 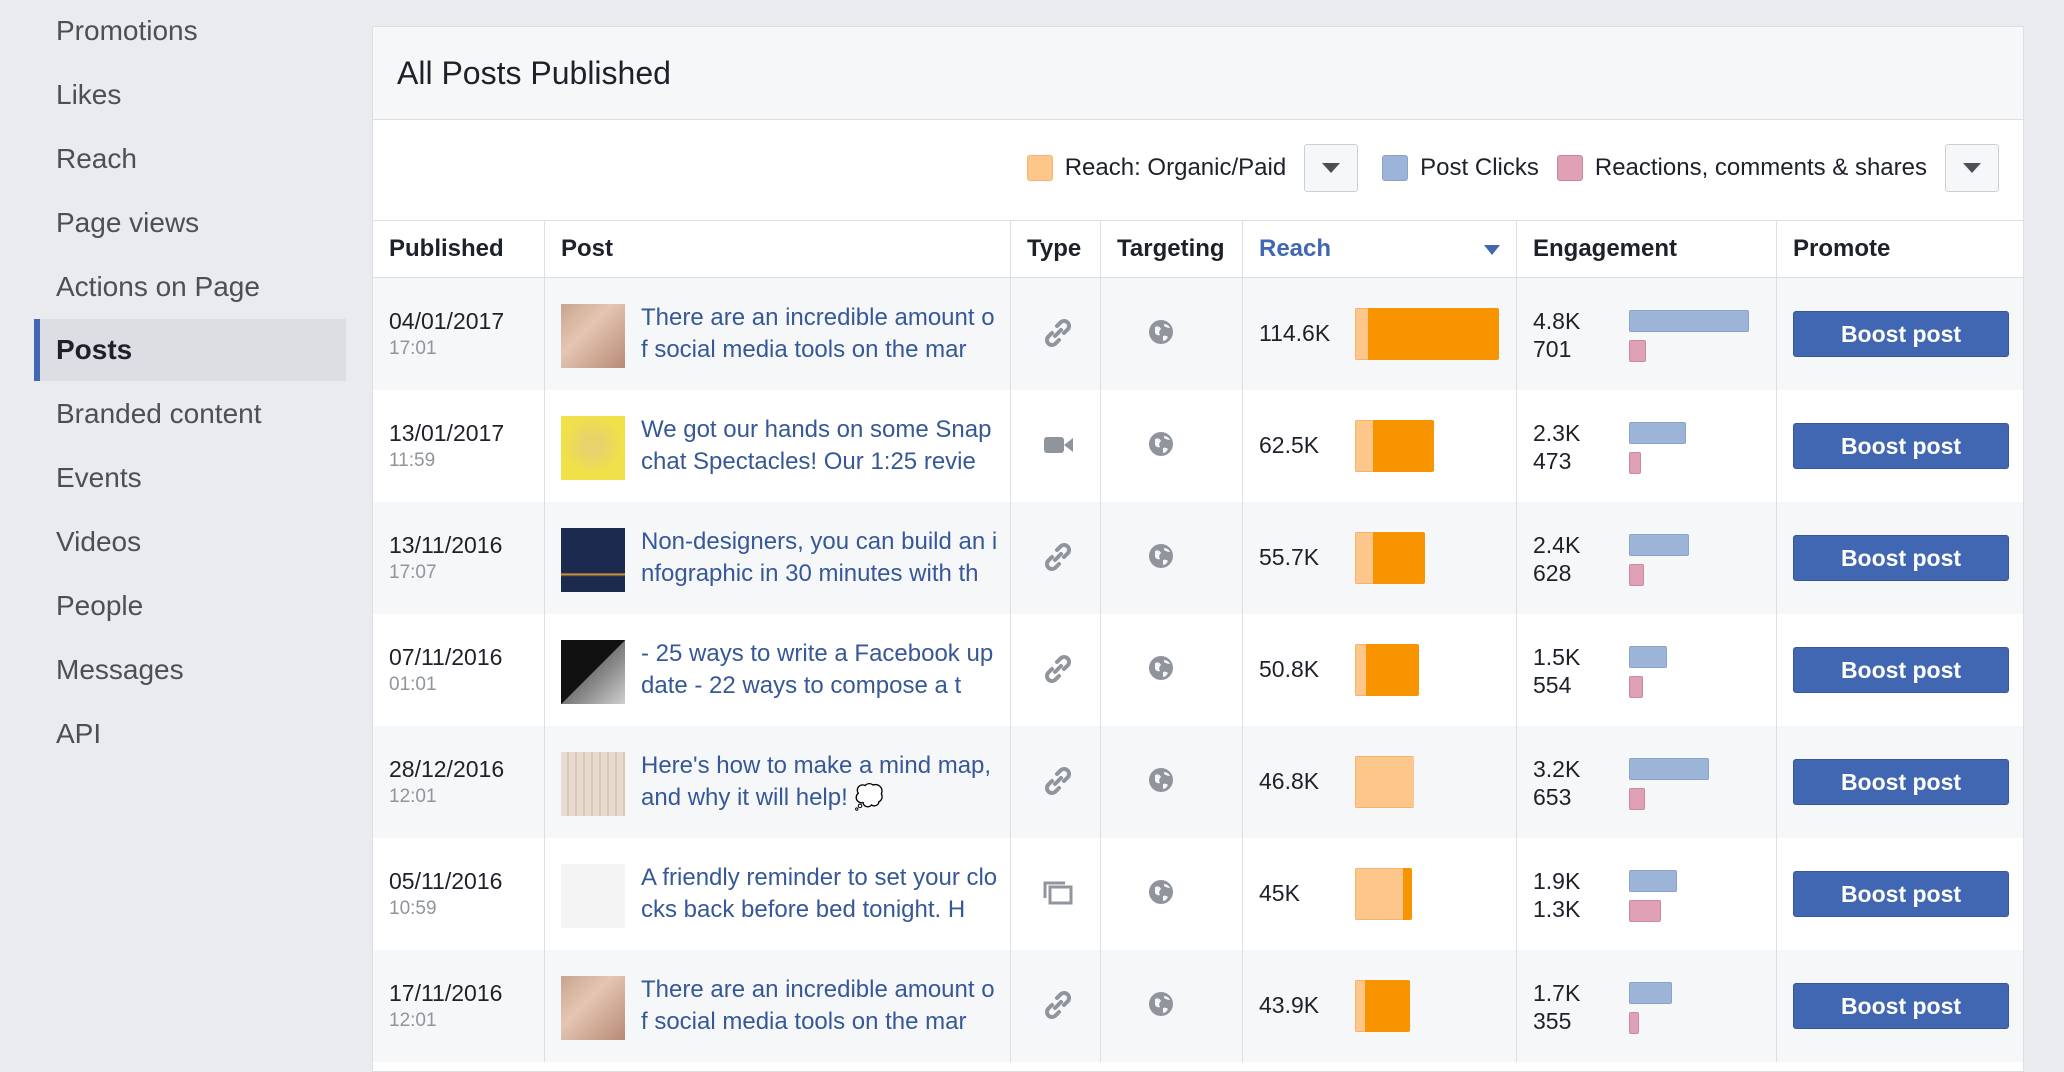 I want to click on post-clicks-value: 4.8K, so click(x=1557, y=321).